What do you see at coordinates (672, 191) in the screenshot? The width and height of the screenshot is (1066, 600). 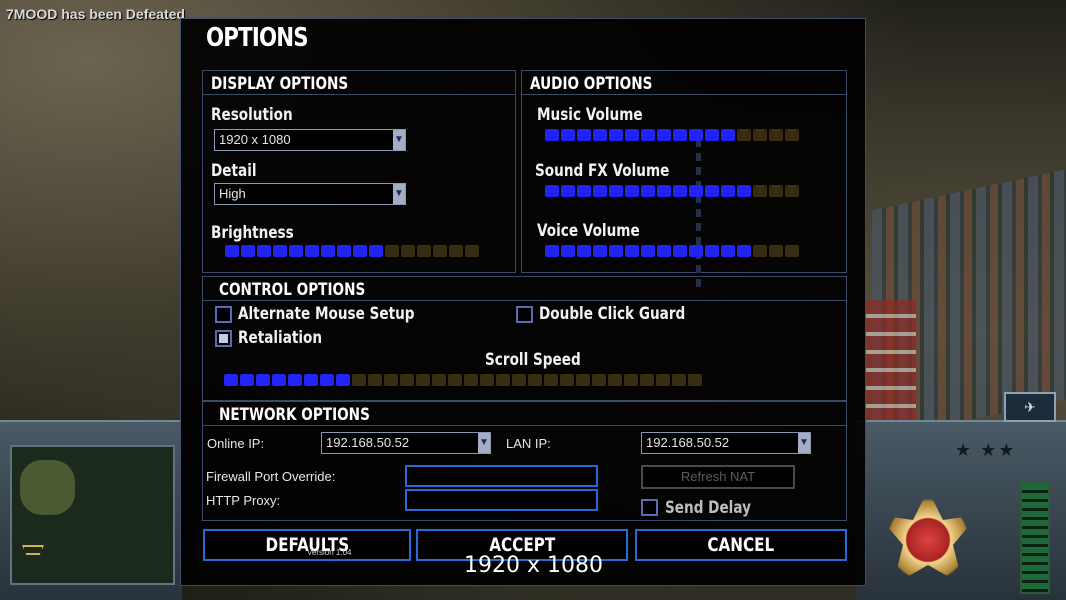 I see `sfx-volume-slider` at bounding box center [672, 191].